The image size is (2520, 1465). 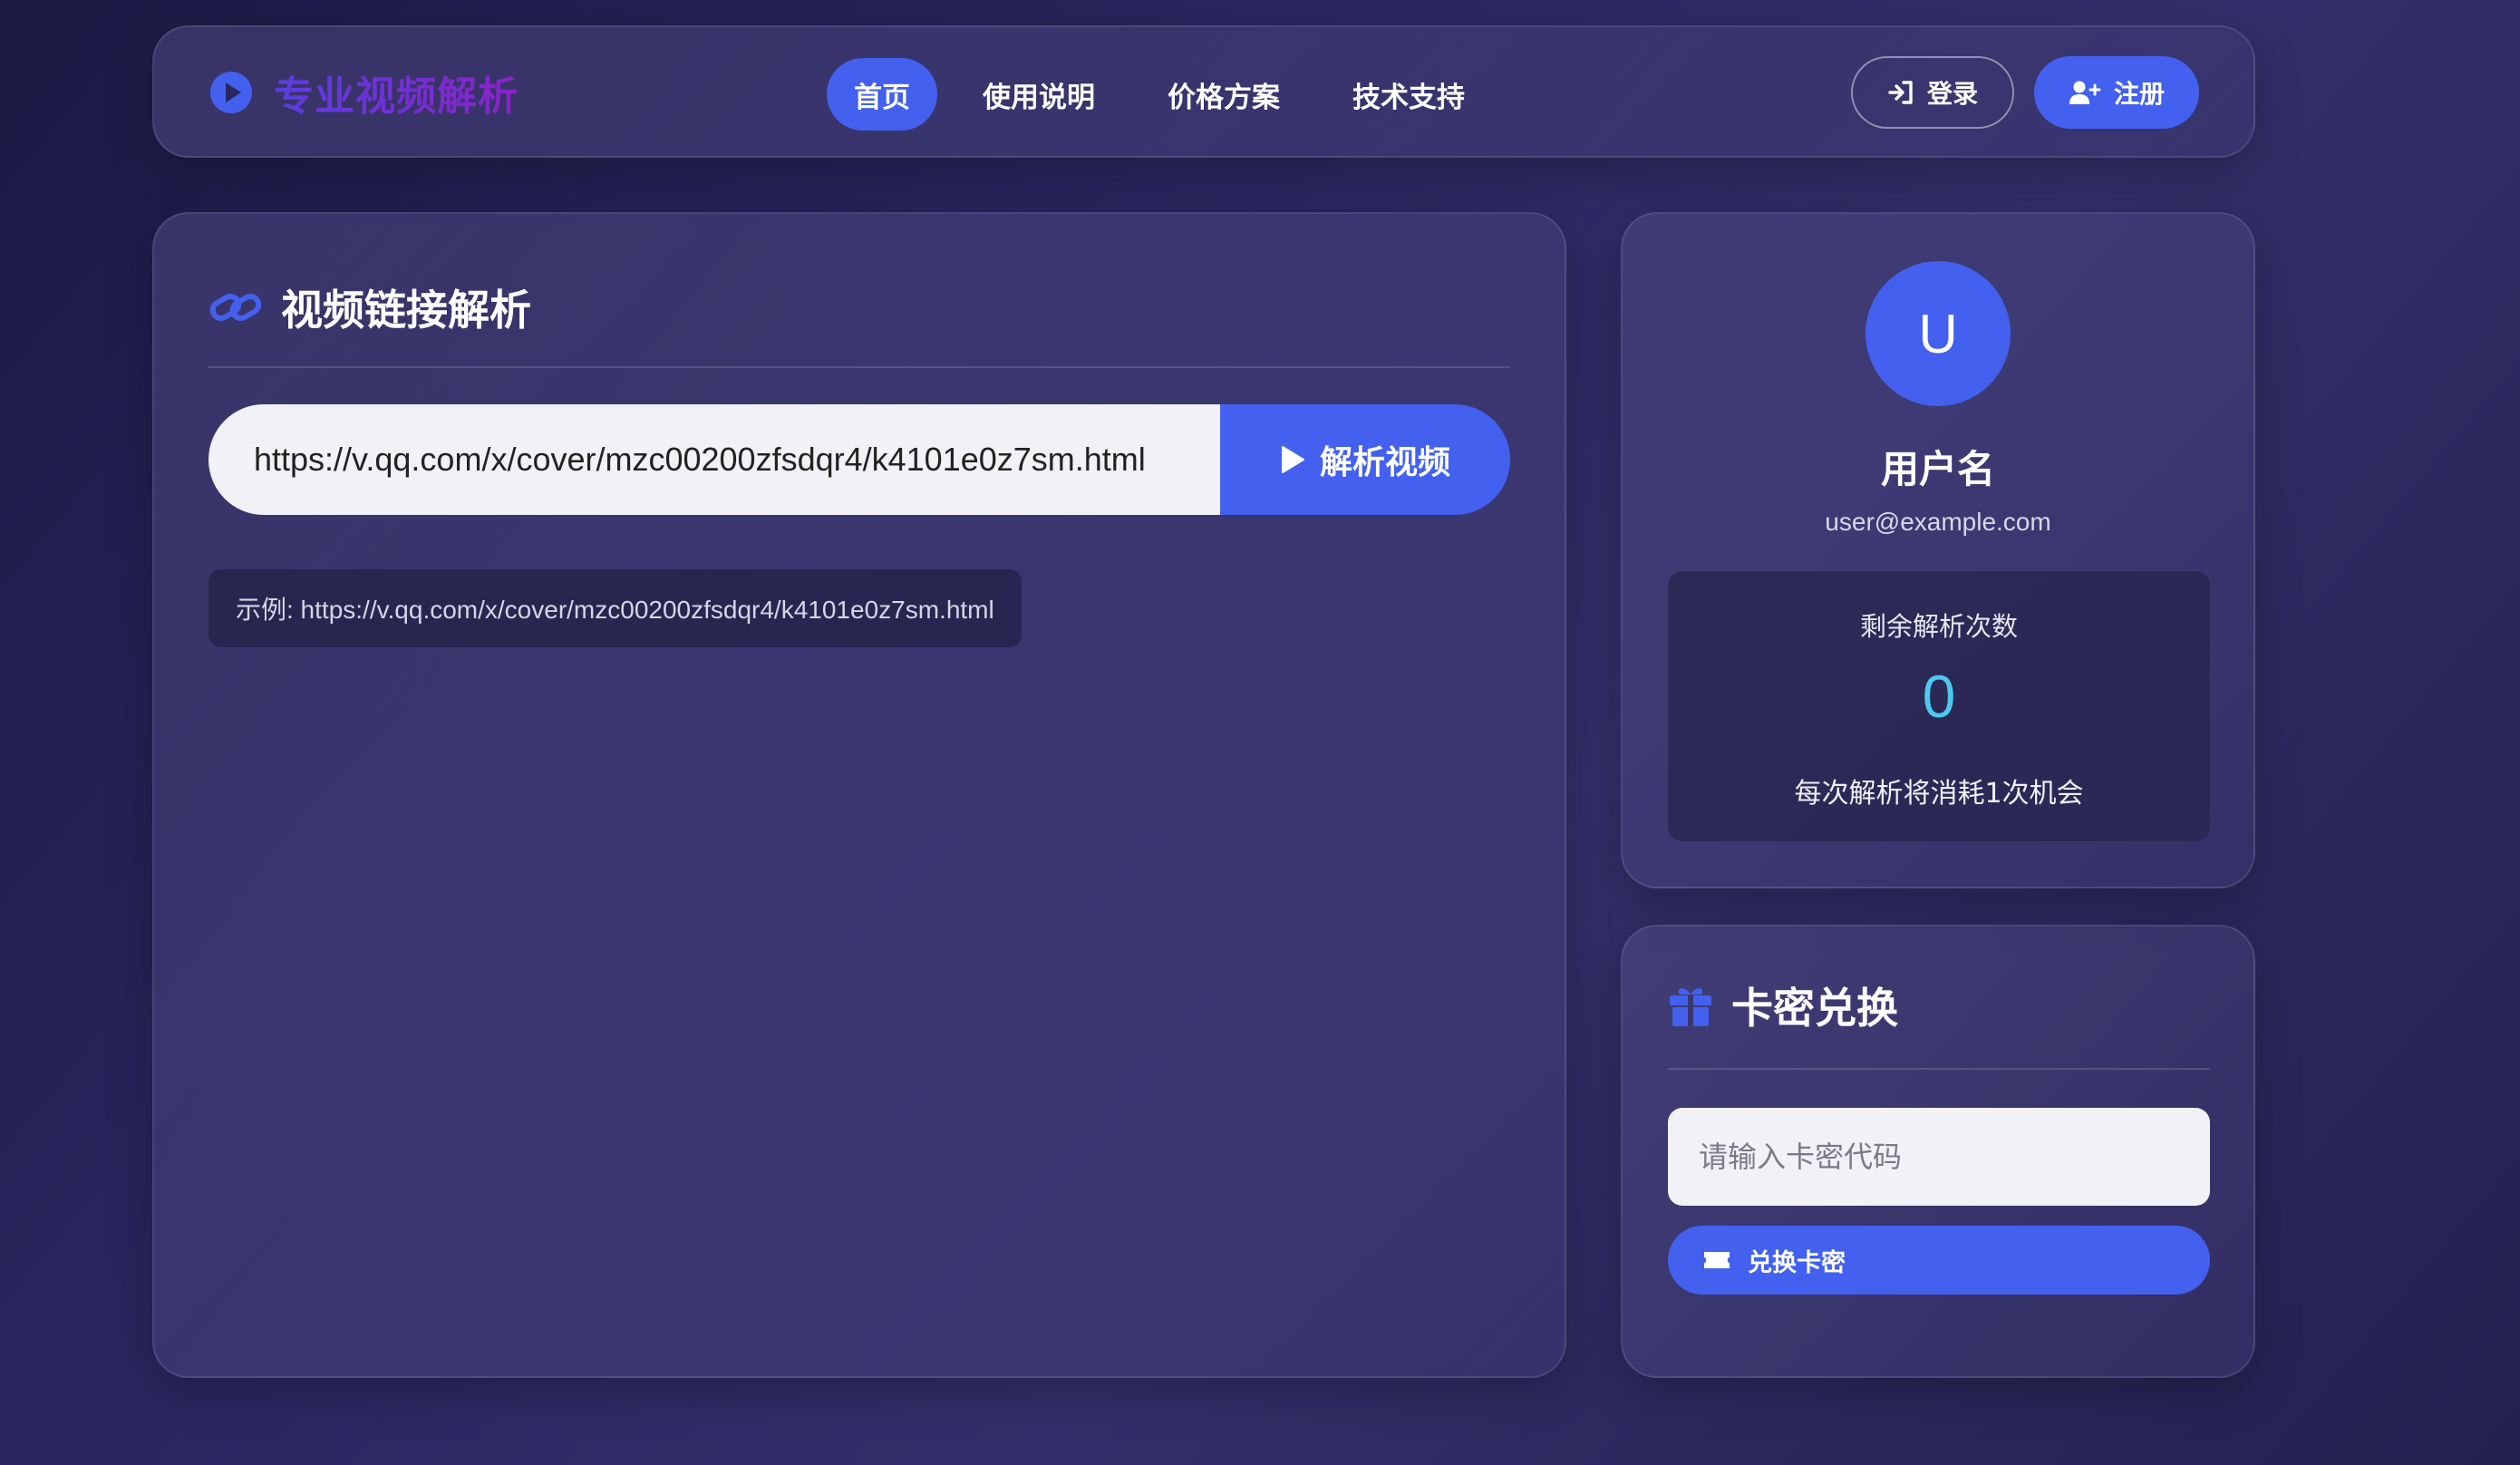 I want to click on auth-buttons: 登录 注册, so click(x=2025, y=92).